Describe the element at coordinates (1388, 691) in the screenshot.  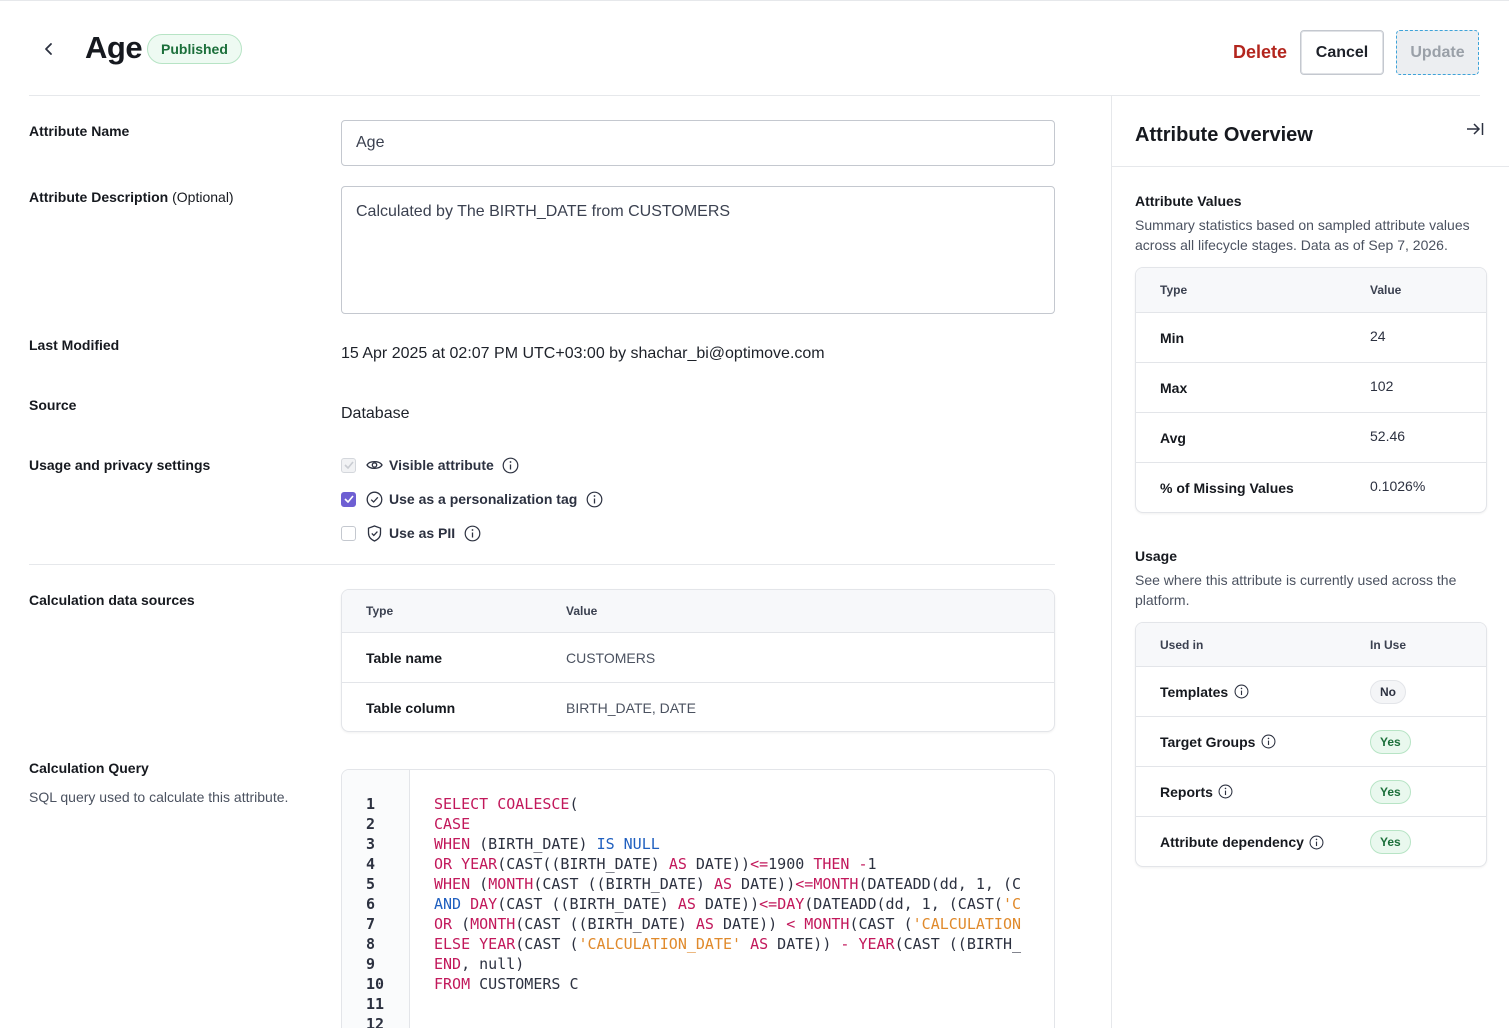
I see `in-use-badge: No` at that location.